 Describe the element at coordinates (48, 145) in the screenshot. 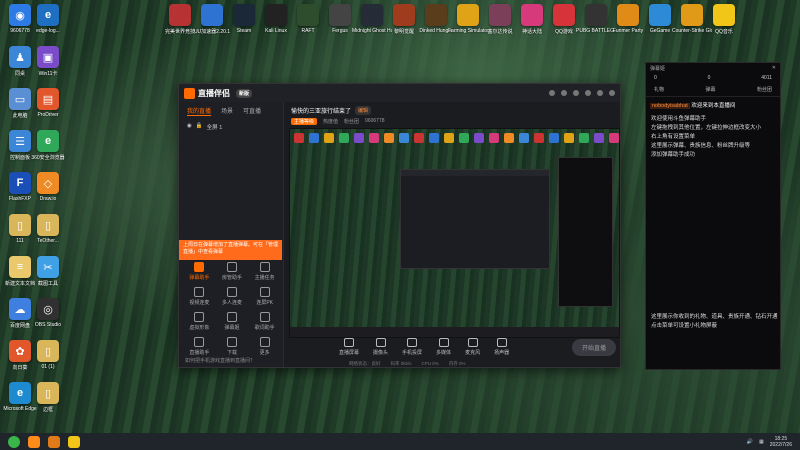

I see `desktop-icon: e 360安全浏览器` at that location.